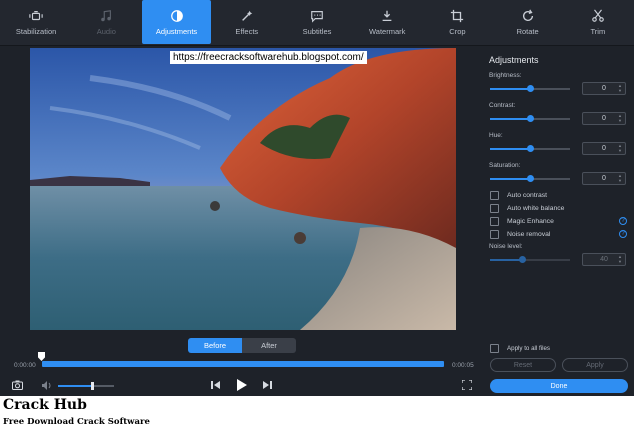 This screenshot has height=430, width=640. Describe the element at coordinates (92, 386) in the screenshot. I see `volume-handle` at that location.